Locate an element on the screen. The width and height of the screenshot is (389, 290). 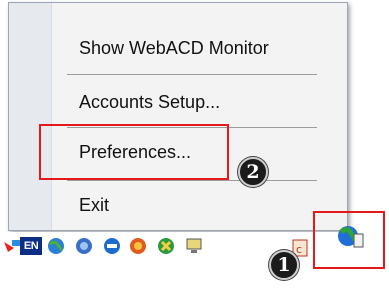
svg-text: c is located at coordinates (299, 249).